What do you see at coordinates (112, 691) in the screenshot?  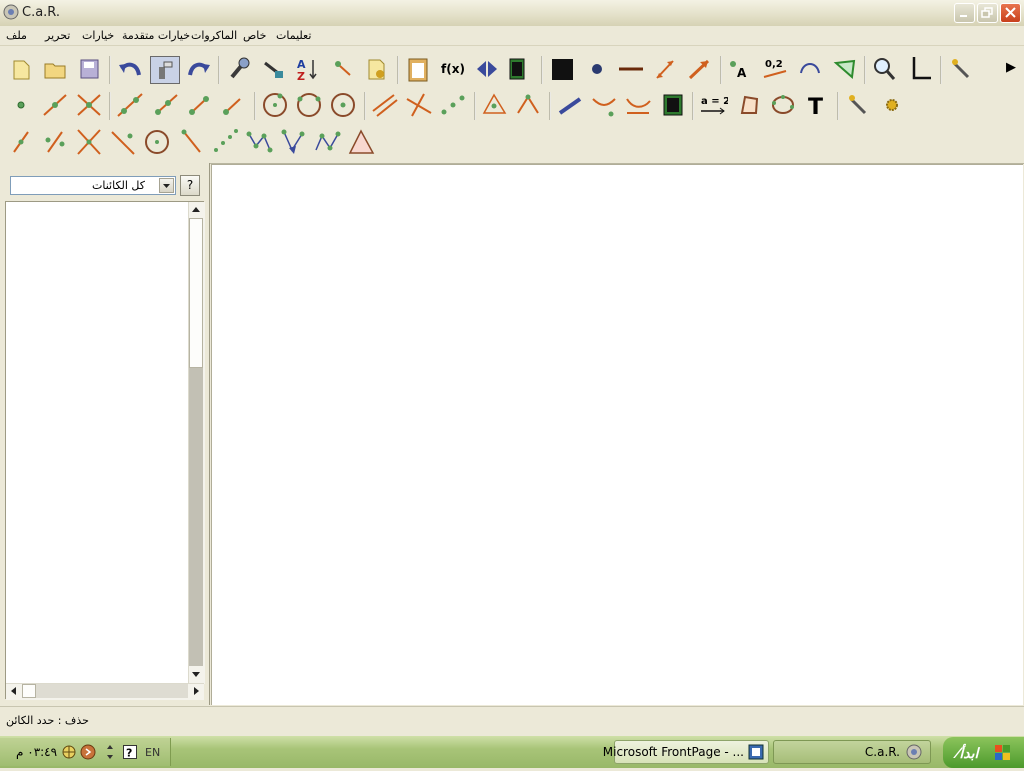 I see `horizontal-scroll-track` at bounding box center [112, 691].